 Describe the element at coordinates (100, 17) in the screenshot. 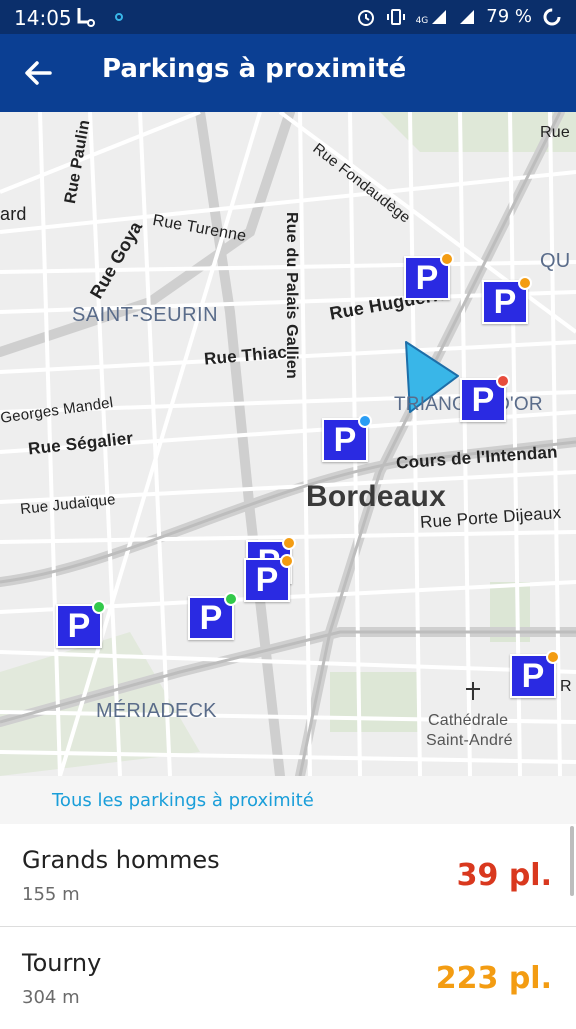

I see `status-notification-icons` at that location.